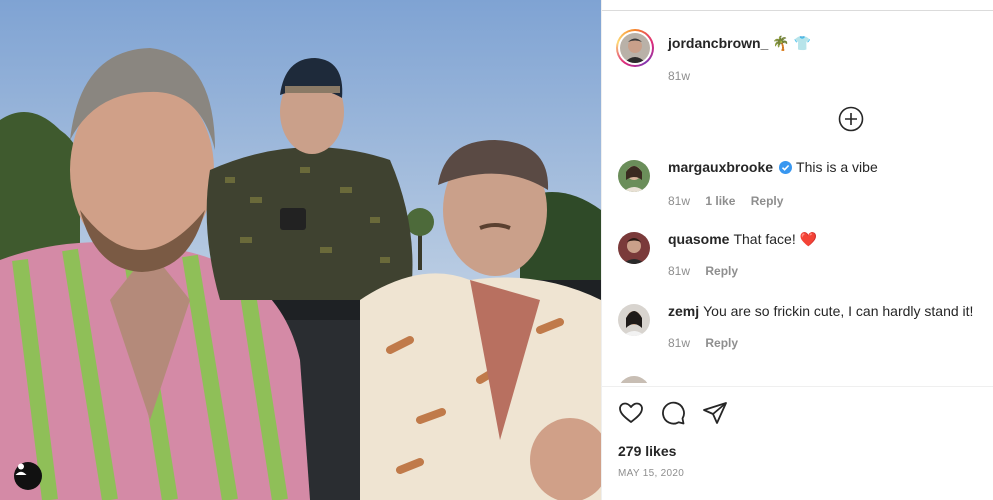 The height and width of the screenshot is (500, 993). Describe the element at coordinates (739, 76) in the screenshot. I see `post-time: 81w` at that location.